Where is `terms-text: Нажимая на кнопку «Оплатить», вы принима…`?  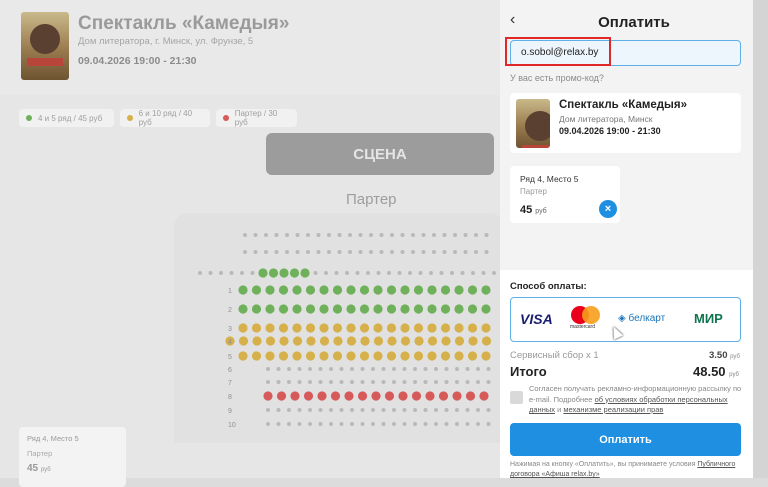
terms-text: Нажимая на кнопку «Оплатить», вы принима… is located at coordinates (623, 469).